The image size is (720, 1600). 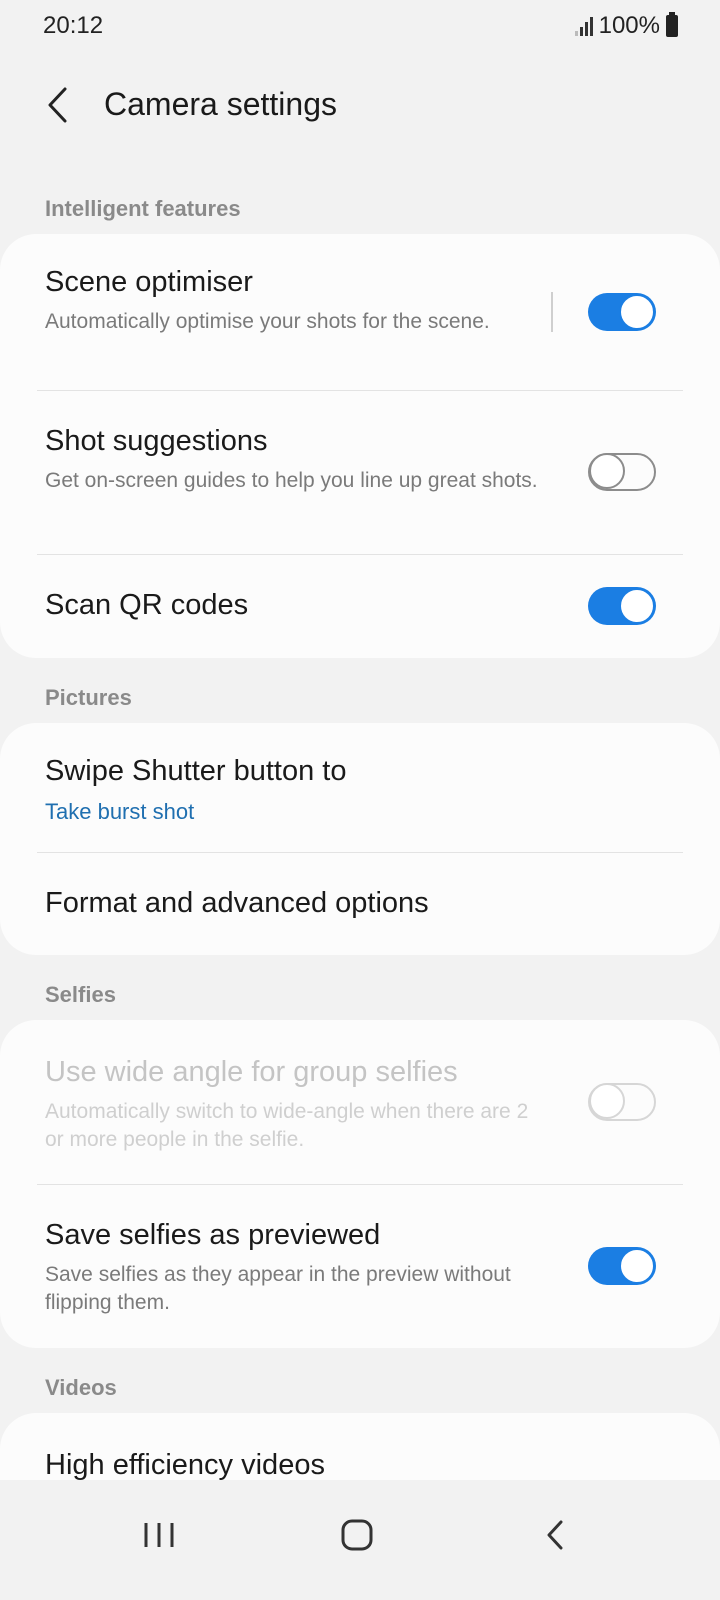 What do you see at coordinates (88, 697) in the screenshot?
I see `section-header-pictures: Pictures` at bounding box center [88, 697].